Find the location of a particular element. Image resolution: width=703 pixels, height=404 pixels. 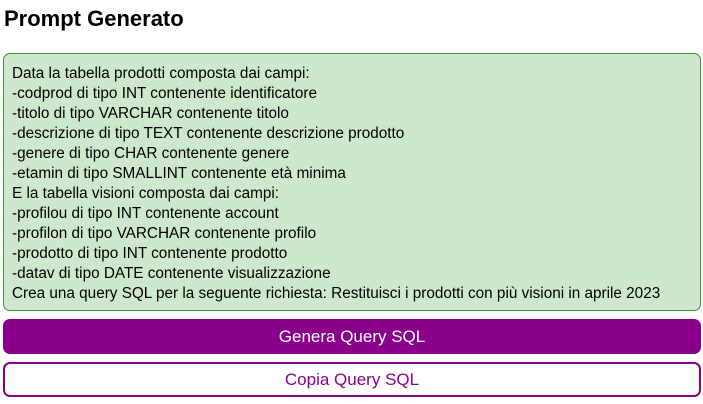

page-title: Prompt Generato is located at coordinates (94, 18).